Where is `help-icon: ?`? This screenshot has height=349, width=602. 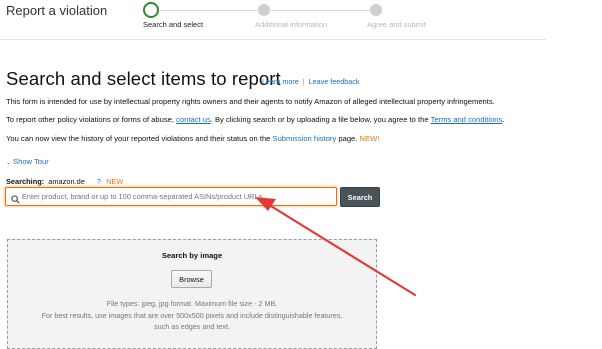
help-icon: ? is located at coordinates (99, 181).